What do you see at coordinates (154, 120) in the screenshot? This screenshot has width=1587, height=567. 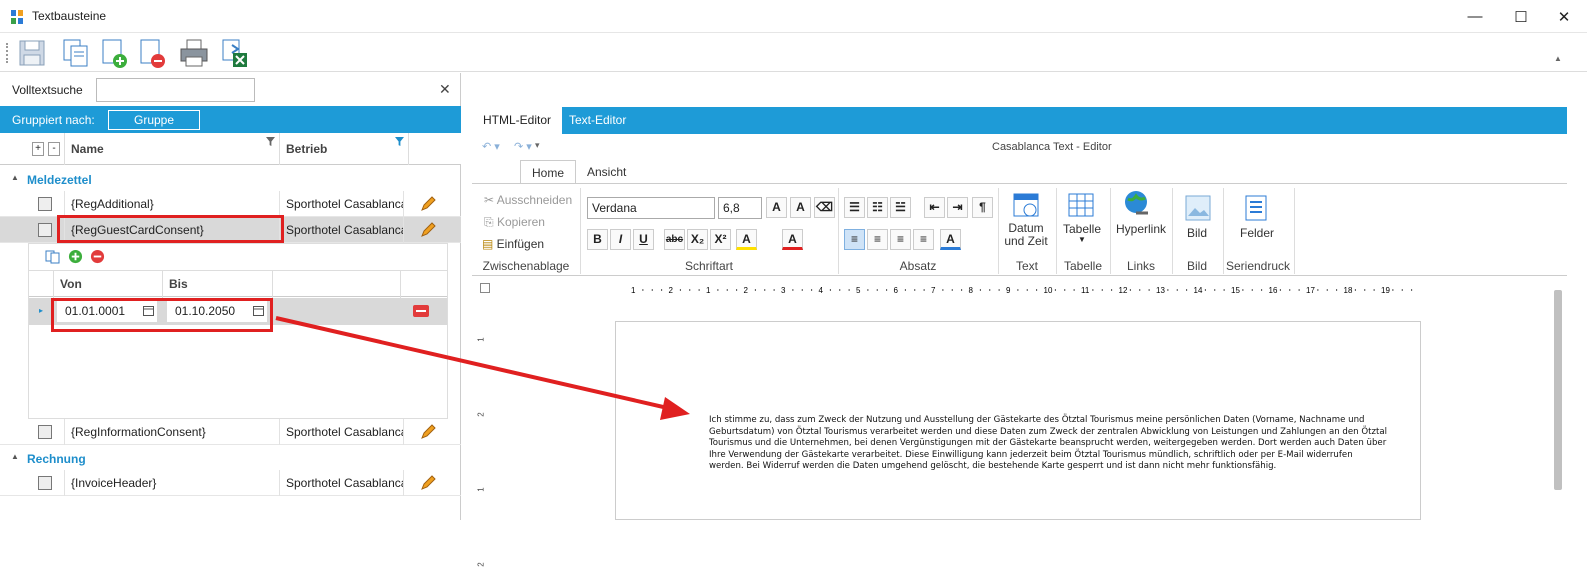 I see `group-button: Gruppe` at bounding box center [154, 120].